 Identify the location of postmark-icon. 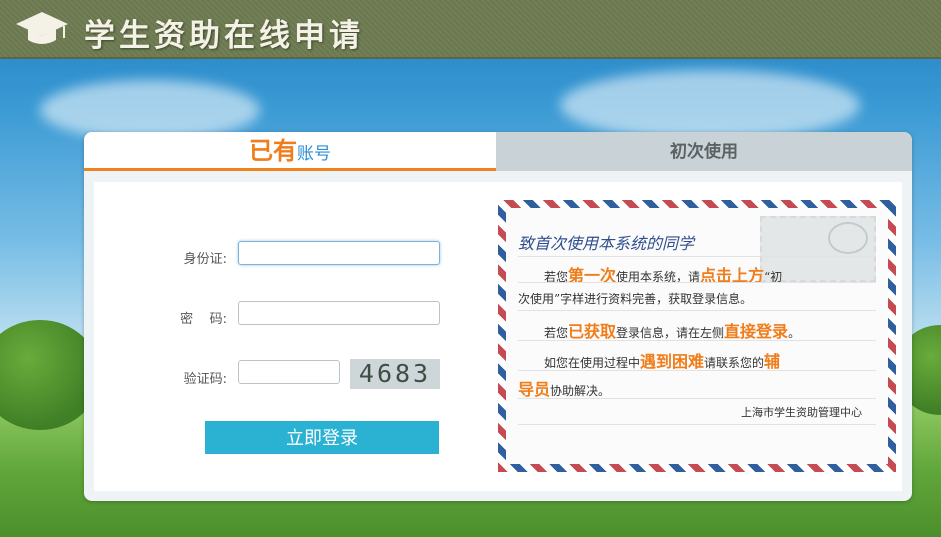
(848, 238).